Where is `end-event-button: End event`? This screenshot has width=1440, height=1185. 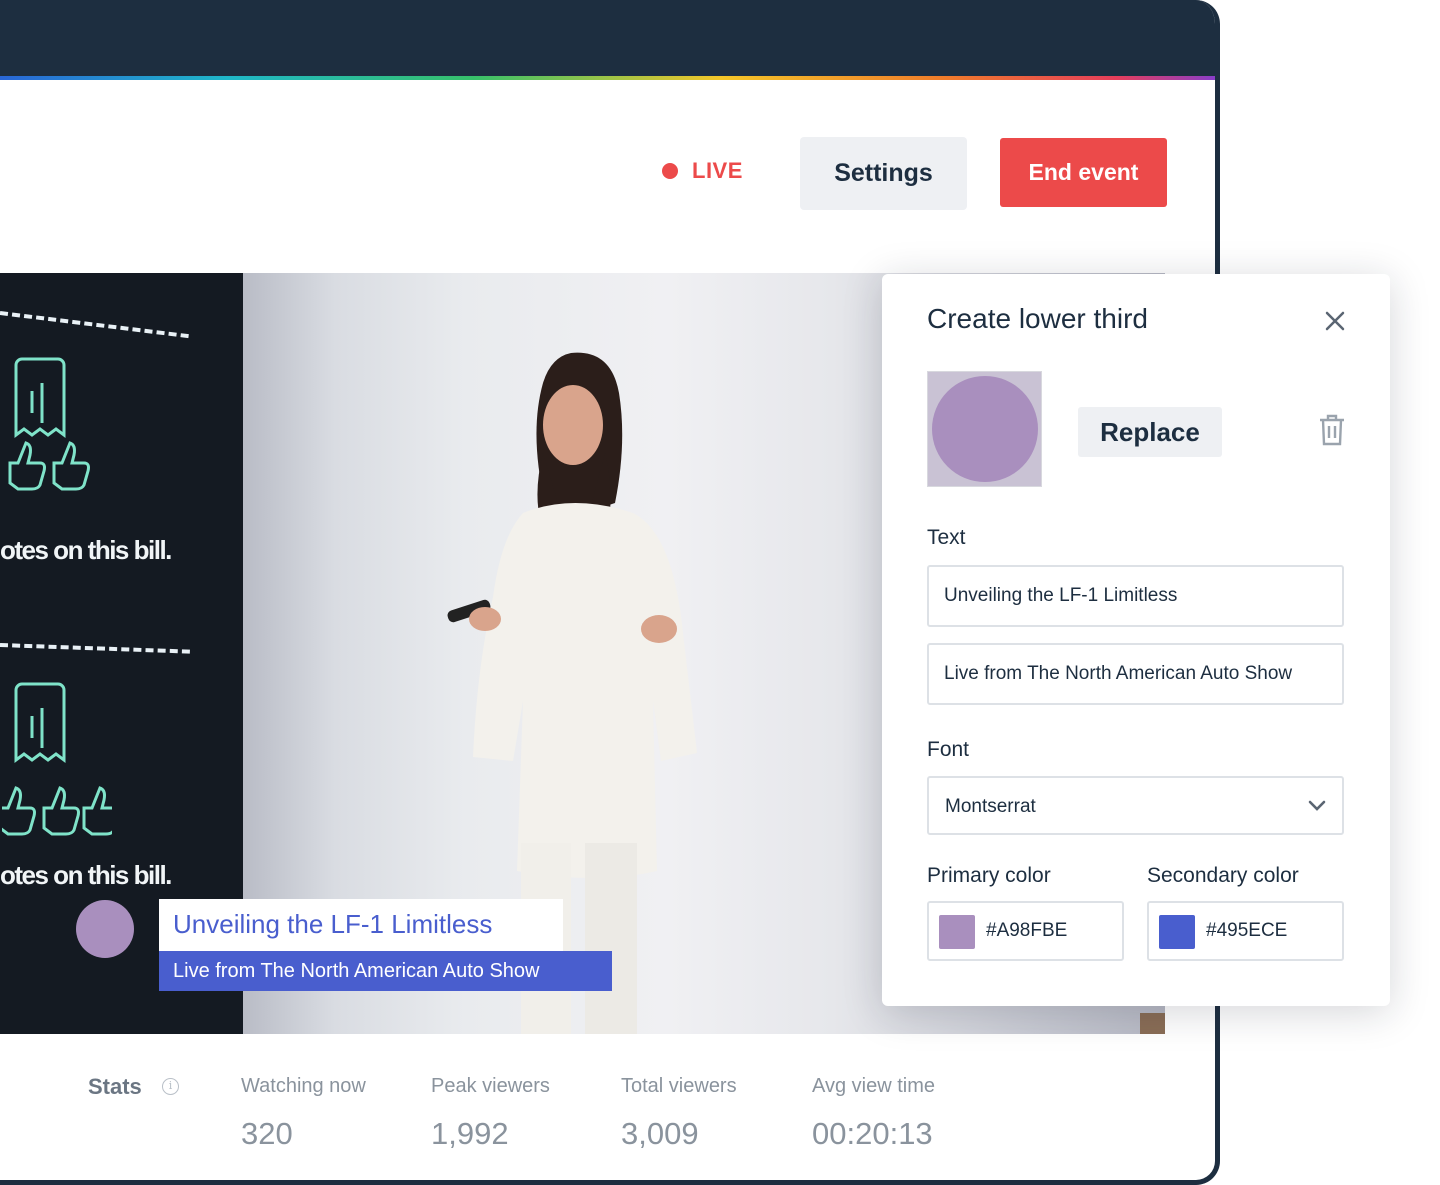 end-event-button: End event is located at coordinates (1083, 172).